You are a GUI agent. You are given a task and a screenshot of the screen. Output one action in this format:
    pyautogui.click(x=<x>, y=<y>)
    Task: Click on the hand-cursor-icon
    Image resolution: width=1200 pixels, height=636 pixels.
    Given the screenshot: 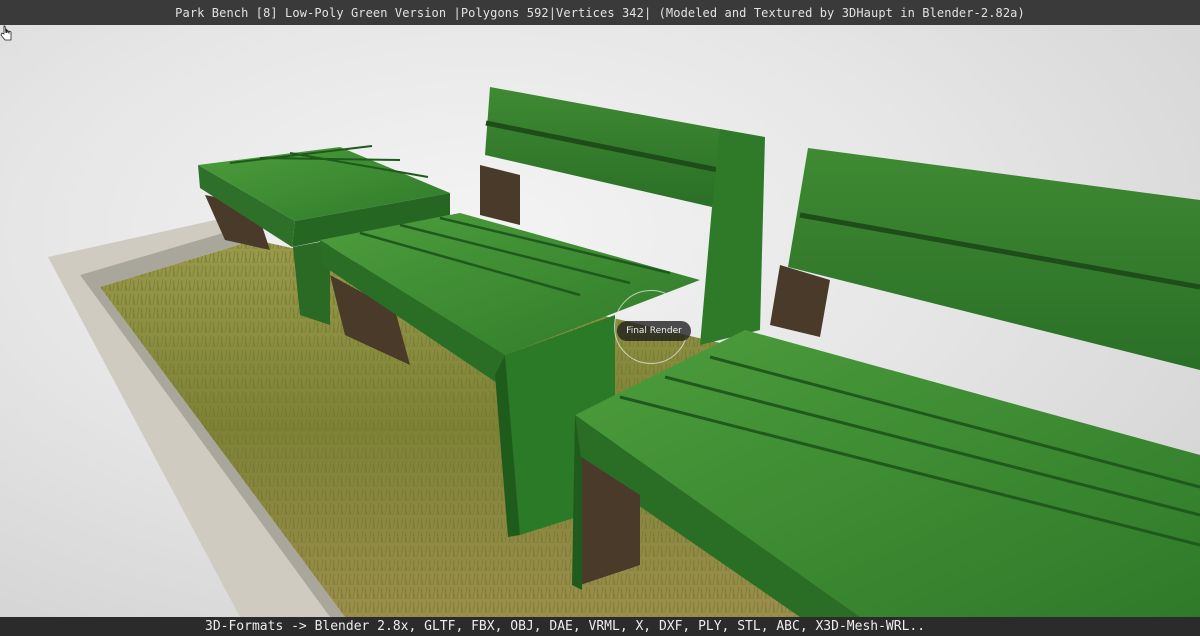 What is the action you would take?
    pyautogui.click(x=6, y=33)
    